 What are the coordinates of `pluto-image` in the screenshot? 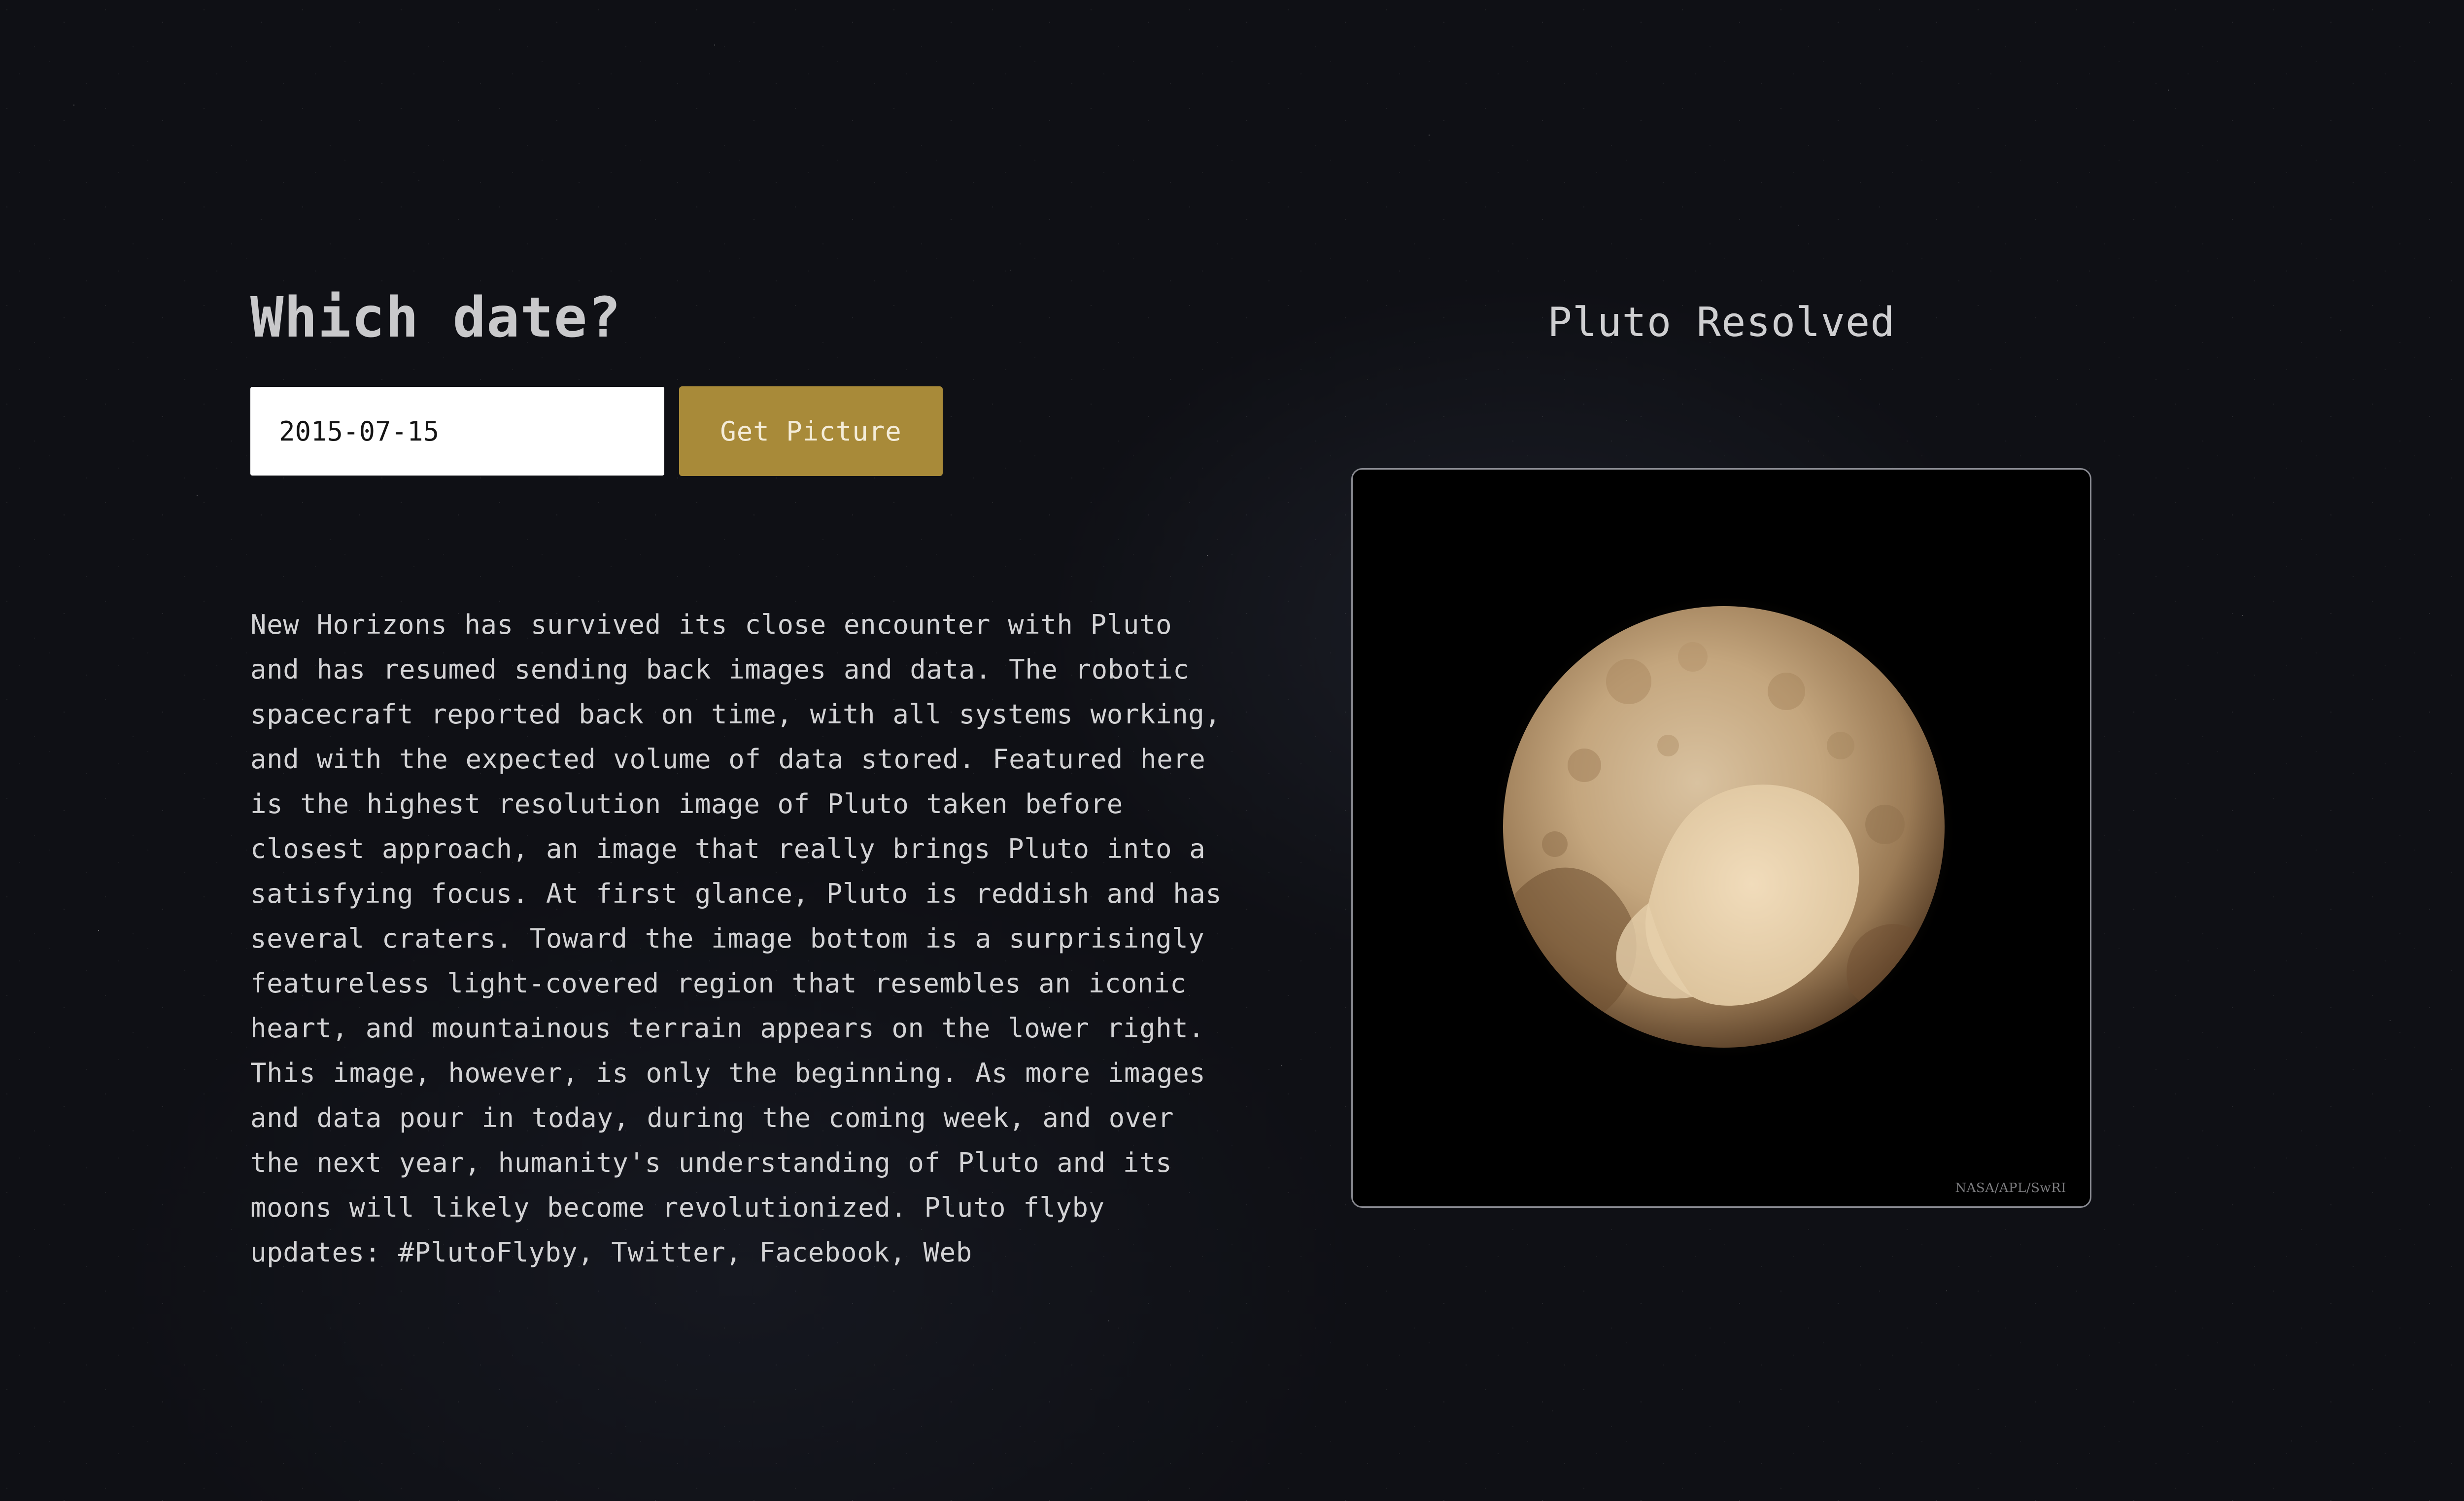 It's located at (1724, 827).